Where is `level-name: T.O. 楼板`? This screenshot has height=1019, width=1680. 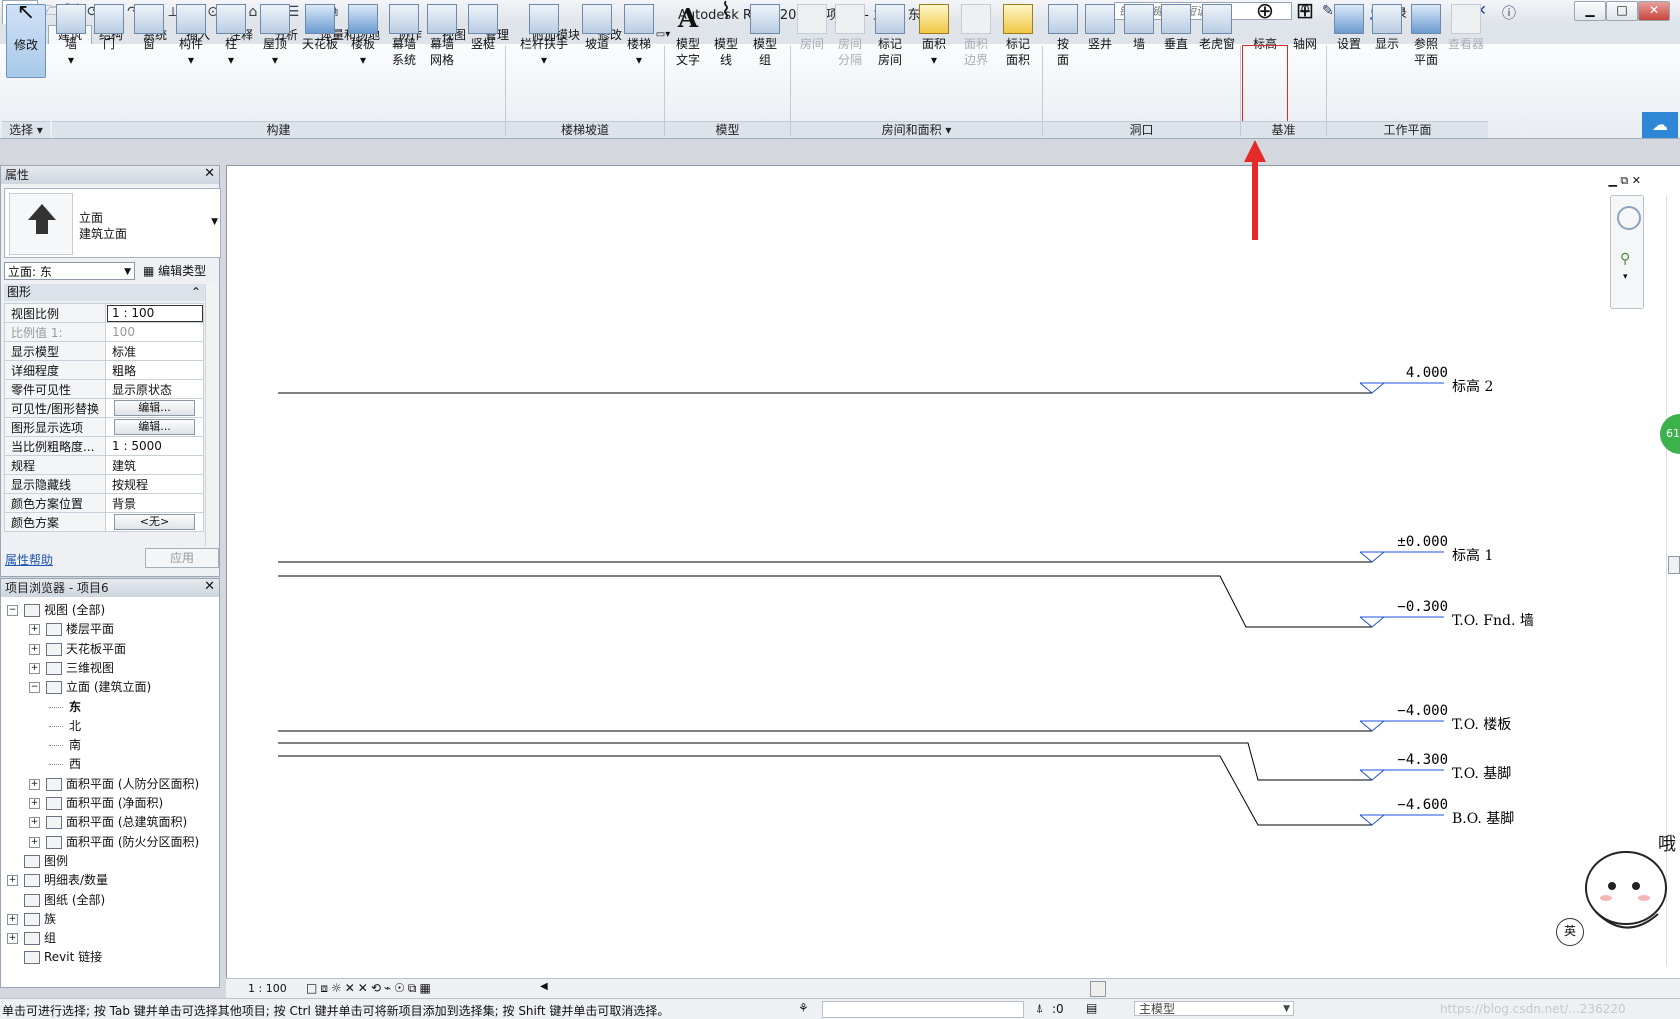 level-name: T.O. 楼板 is located at coordinates (1481, 725).